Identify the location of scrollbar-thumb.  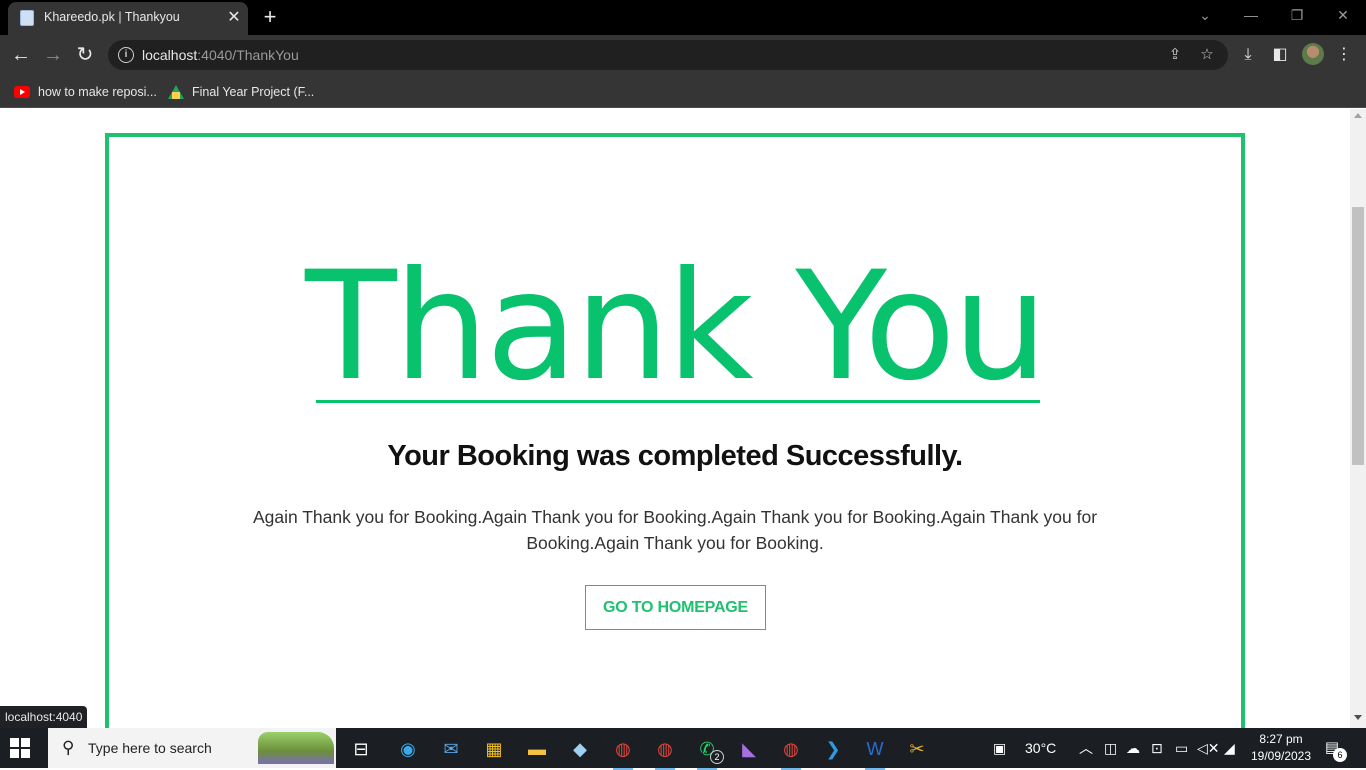
(1358, 336).